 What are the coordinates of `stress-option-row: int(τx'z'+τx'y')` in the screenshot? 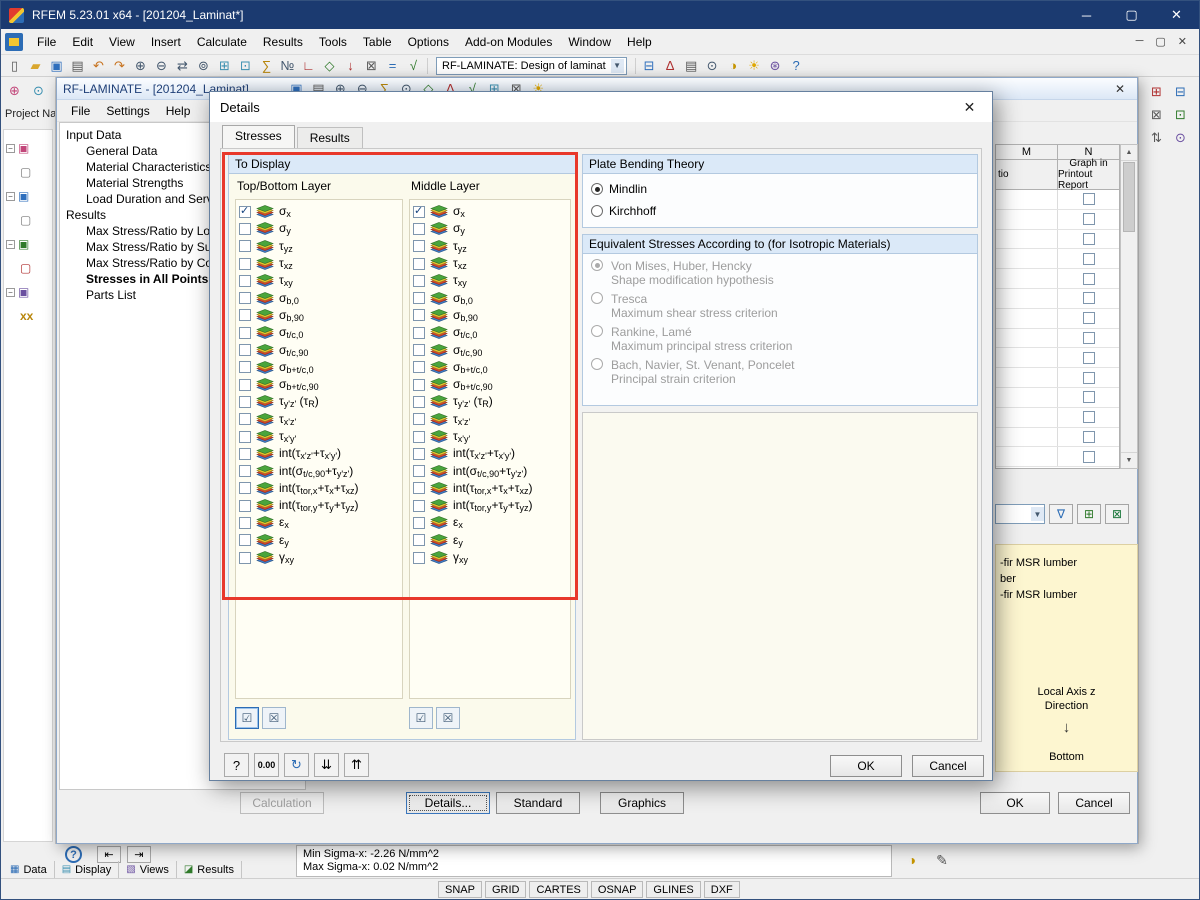 It's located at (490, 453).